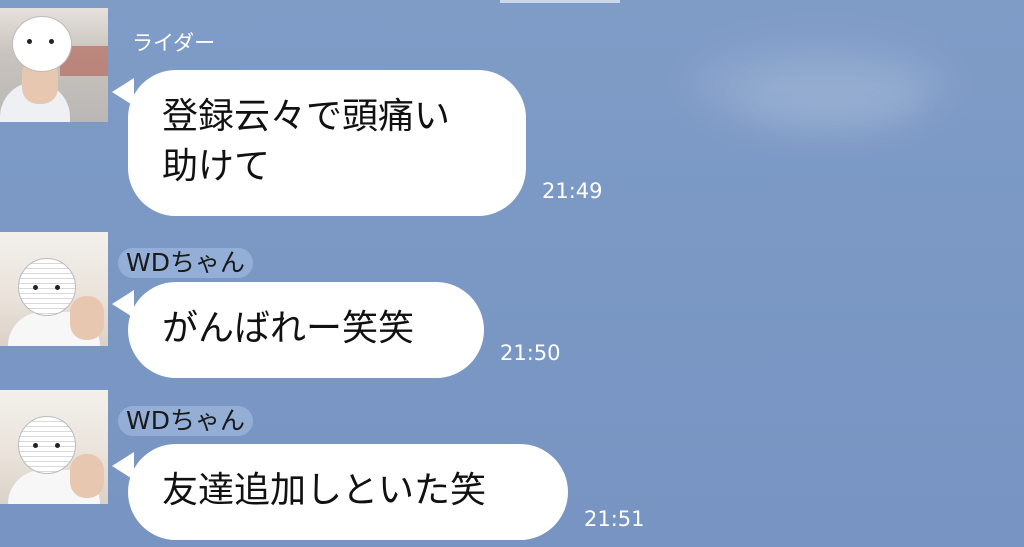 The height and width of the screenshot is (547, 1024). What do you see at coordinates (306, 330) in the screenshot?
I see `message-bubble: がんばれー笑笑` at bounding box center [306, 330].